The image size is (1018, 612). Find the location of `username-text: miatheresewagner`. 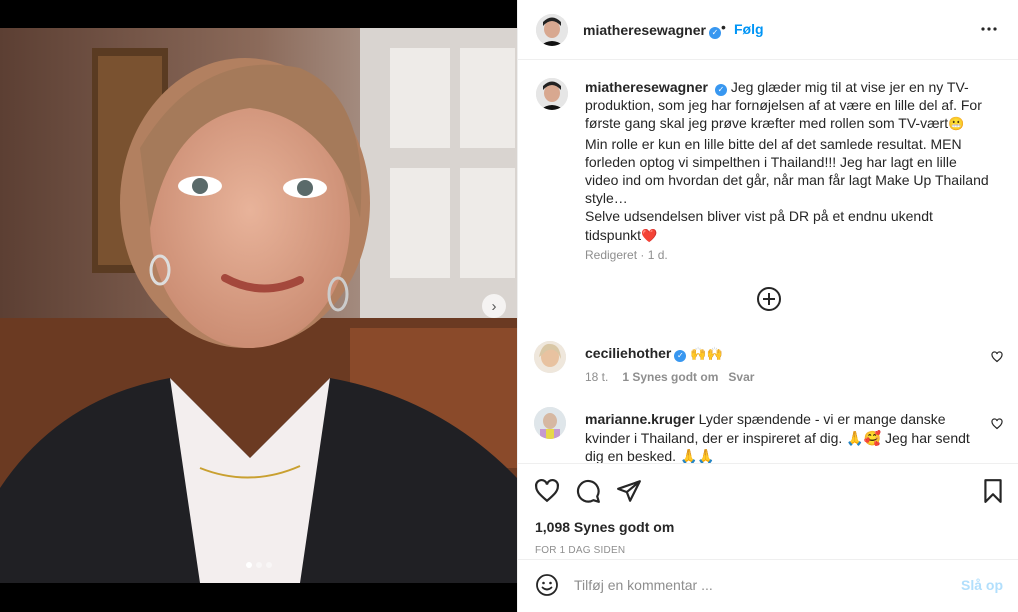

username-text: miatheresewagner is located at coordinates (644, 30).